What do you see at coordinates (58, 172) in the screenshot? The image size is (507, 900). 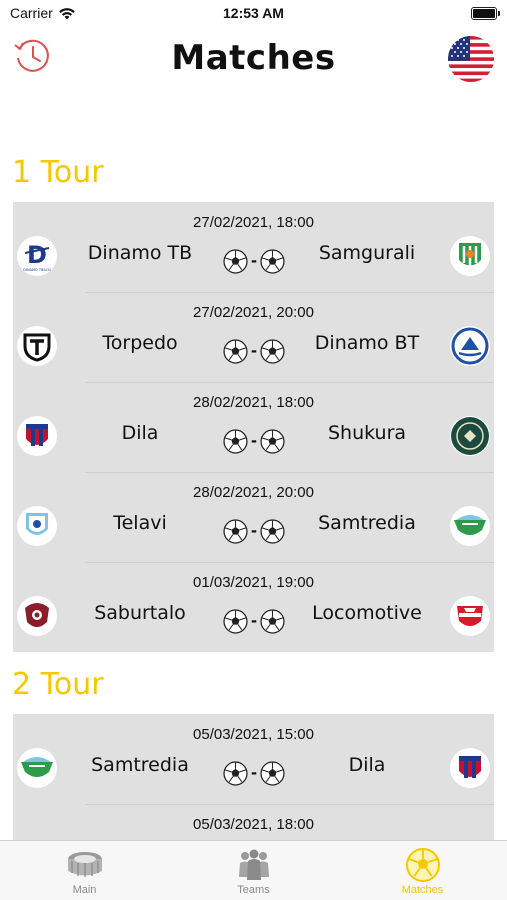 I see `tour-title: 1 Tour` at bounding box center [58, 172].